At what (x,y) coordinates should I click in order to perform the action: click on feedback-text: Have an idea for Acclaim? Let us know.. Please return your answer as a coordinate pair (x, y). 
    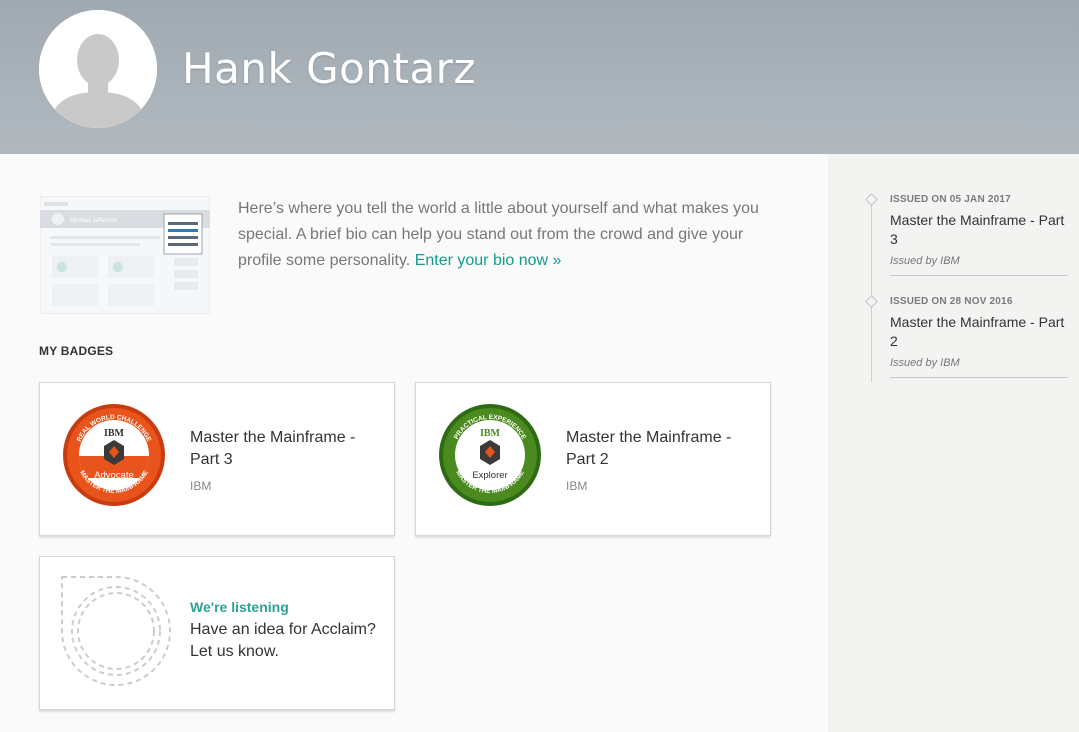
    Looking at the image, I should click on (283, 640).